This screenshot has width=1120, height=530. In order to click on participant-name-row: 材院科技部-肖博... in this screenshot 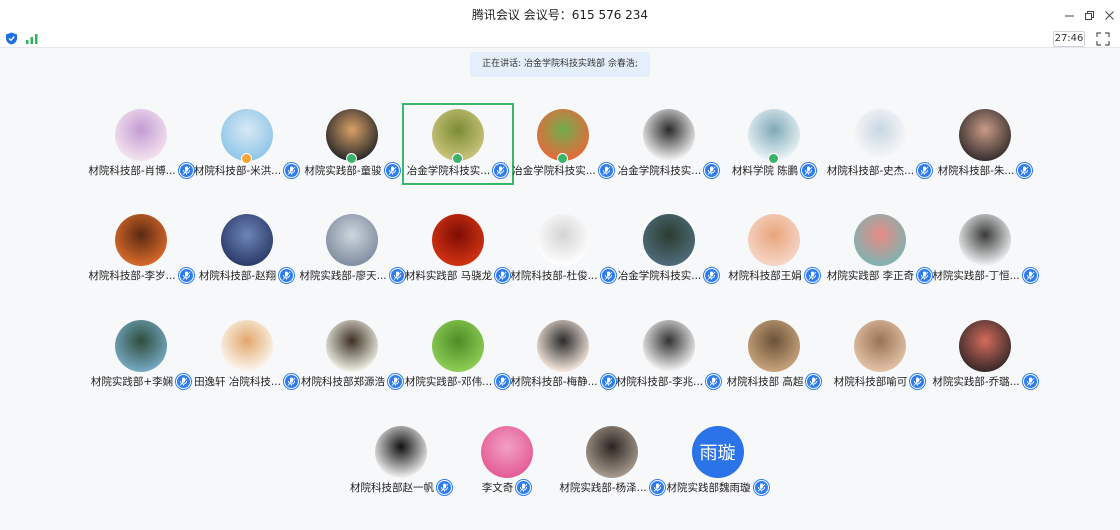, I will do `click(141, 170)`.